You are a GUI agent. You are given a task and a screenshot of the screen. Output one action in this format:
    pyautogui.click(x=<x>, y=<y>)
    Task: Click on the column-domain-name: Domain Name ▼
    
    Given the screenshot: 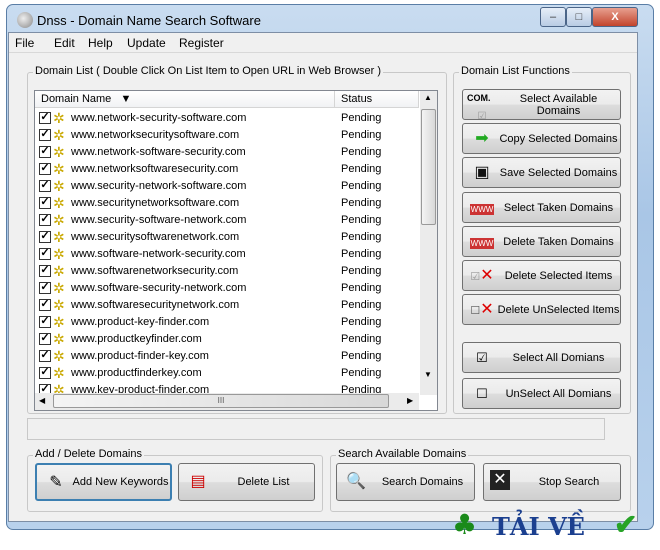 What is the action you would take?
    pyautogui.click(x=185, y=99)
    